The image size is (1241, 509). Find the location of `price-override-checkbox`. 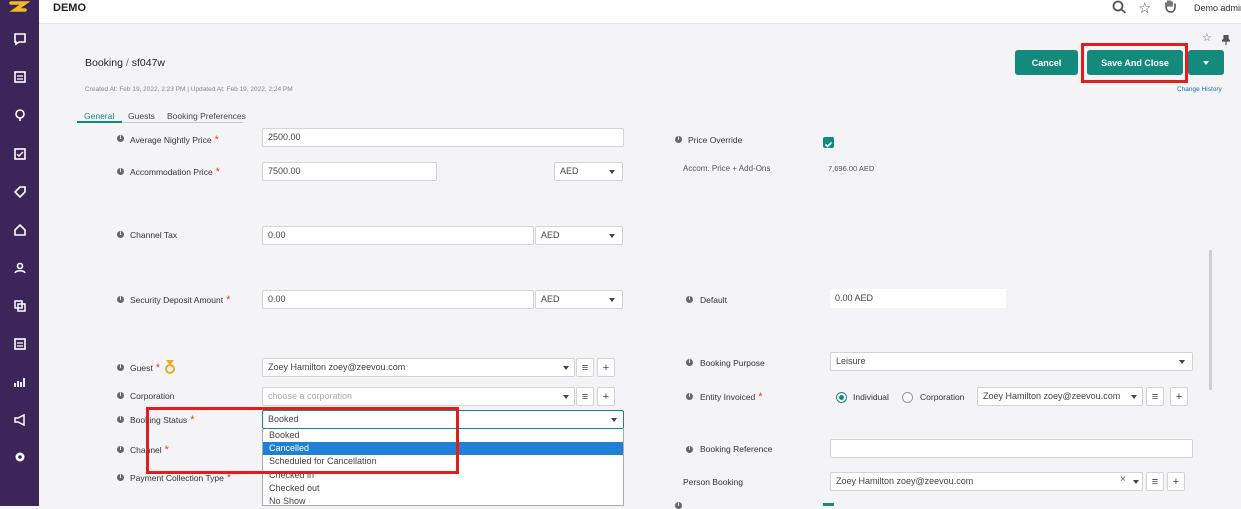

price-override-checkbox is located at coordinates (828, 142).